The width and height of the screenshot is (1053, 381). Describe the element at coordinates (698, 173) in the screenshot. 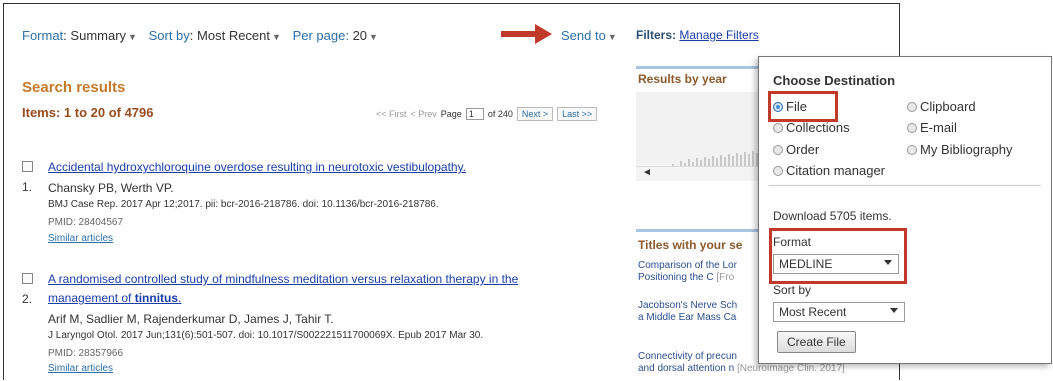

I see `graph-scrollbar: ◄` at that location.